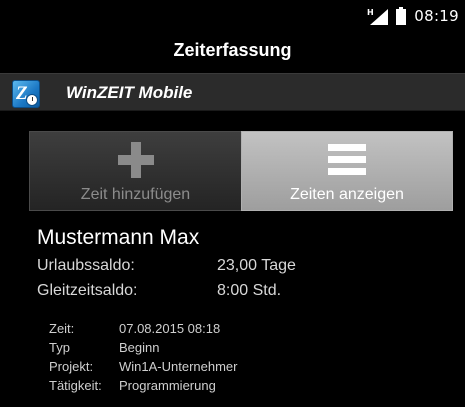 This screenshot has width=465, height=407. I want to click on entry-type-row: Typ Beginn, so click(249, 349).